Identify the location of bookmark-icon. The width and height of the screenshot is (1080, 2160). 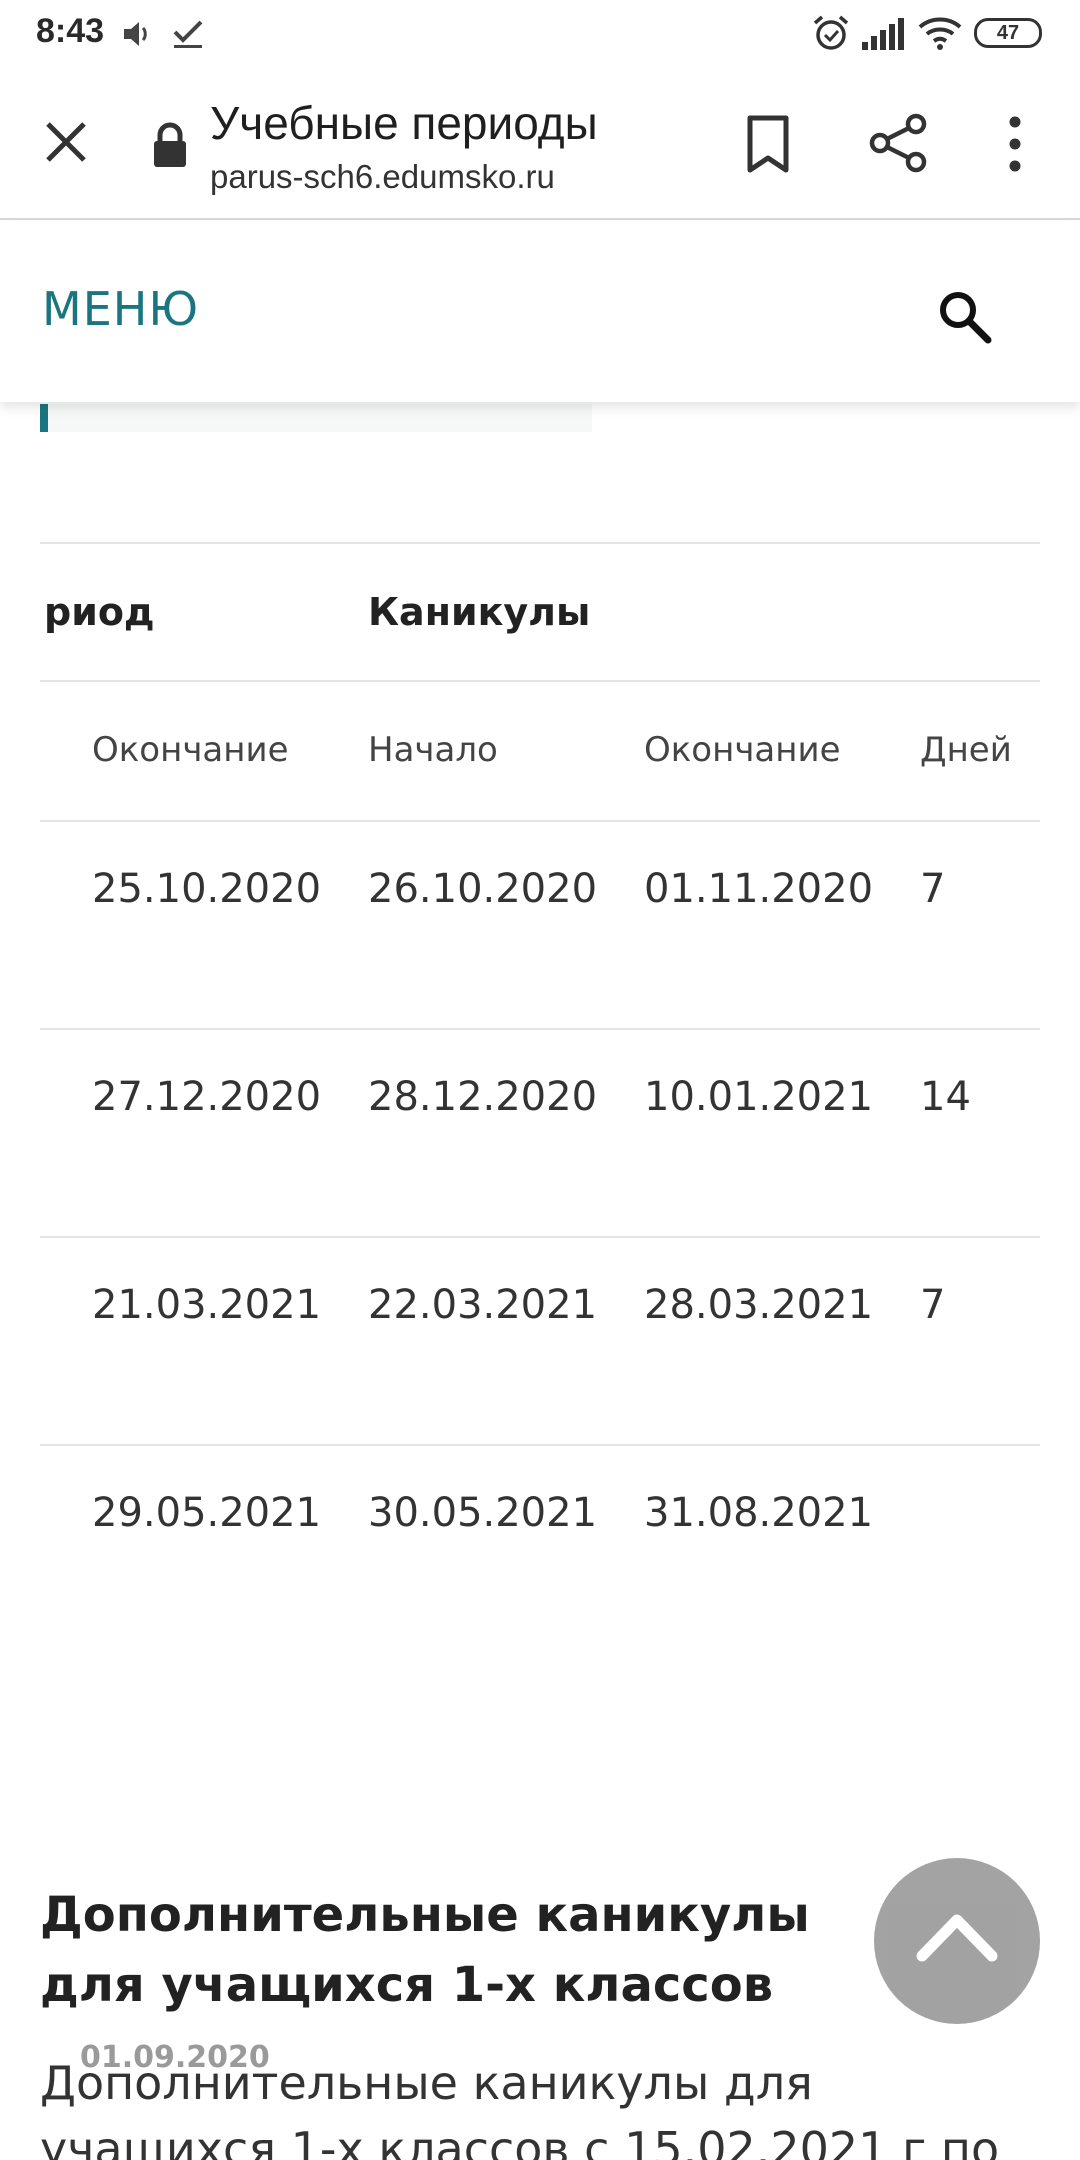
(768, 144).